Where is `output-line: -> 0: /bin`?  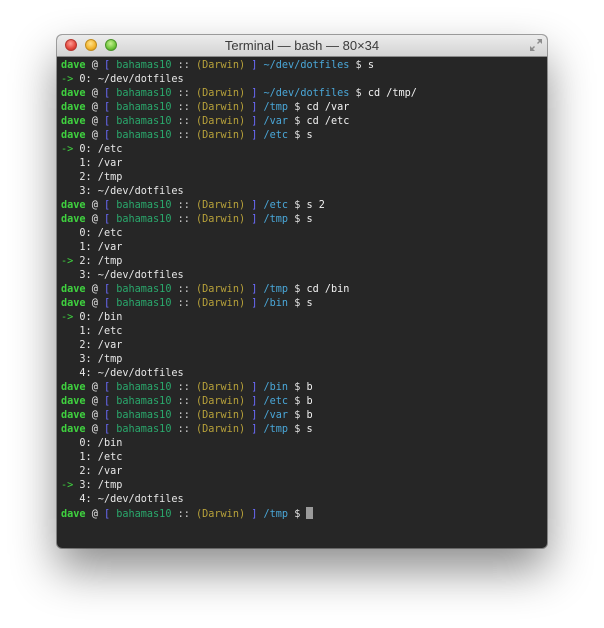 output-line: -> 0: /bin is located at coordinates (302, 318).